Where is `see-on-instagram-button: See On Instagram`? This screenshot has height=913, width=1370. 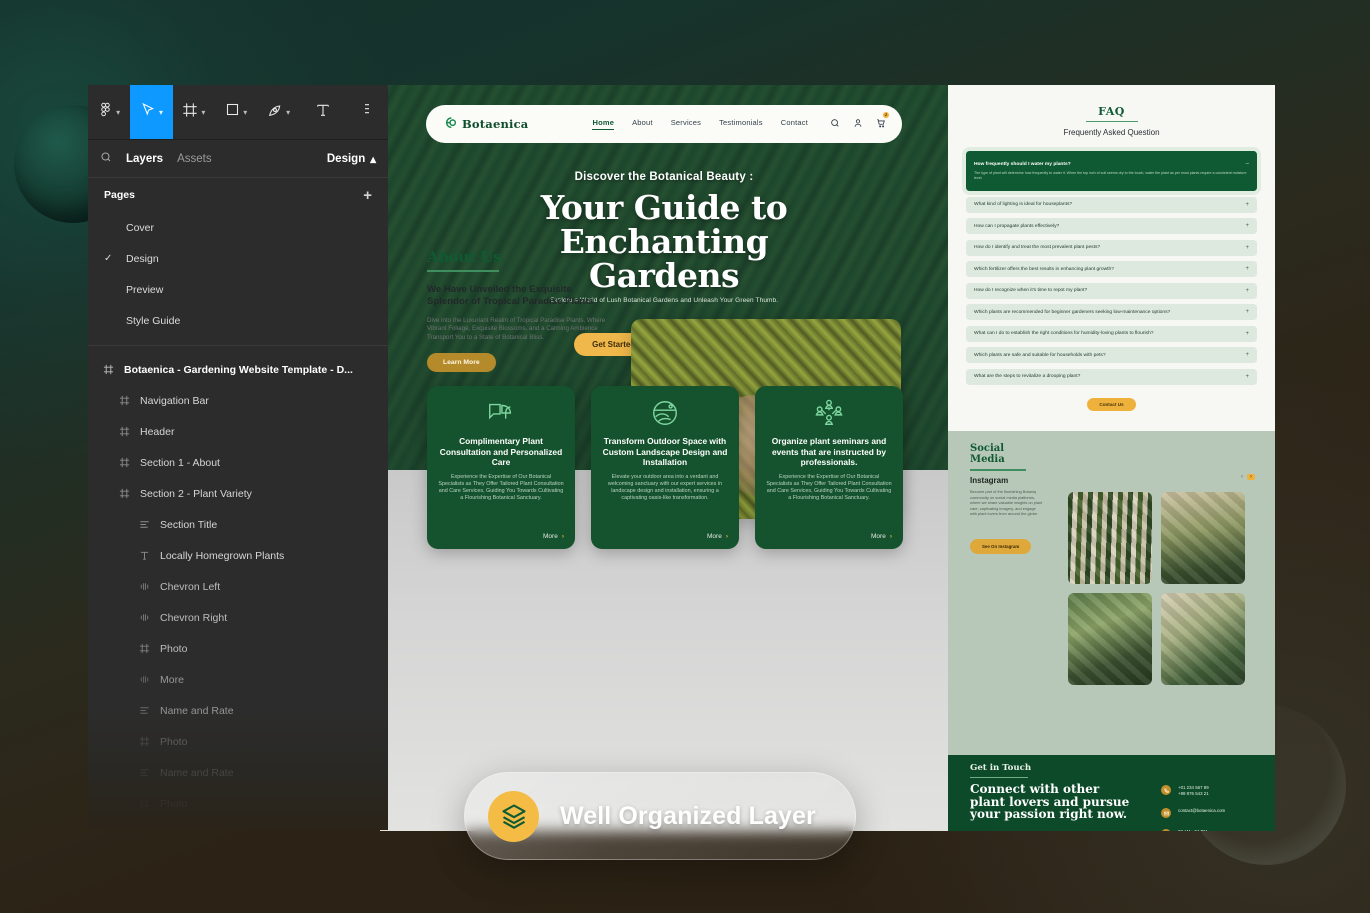
see-on-instagram-button: See On Instagram is located at coordinates (1001, 546).